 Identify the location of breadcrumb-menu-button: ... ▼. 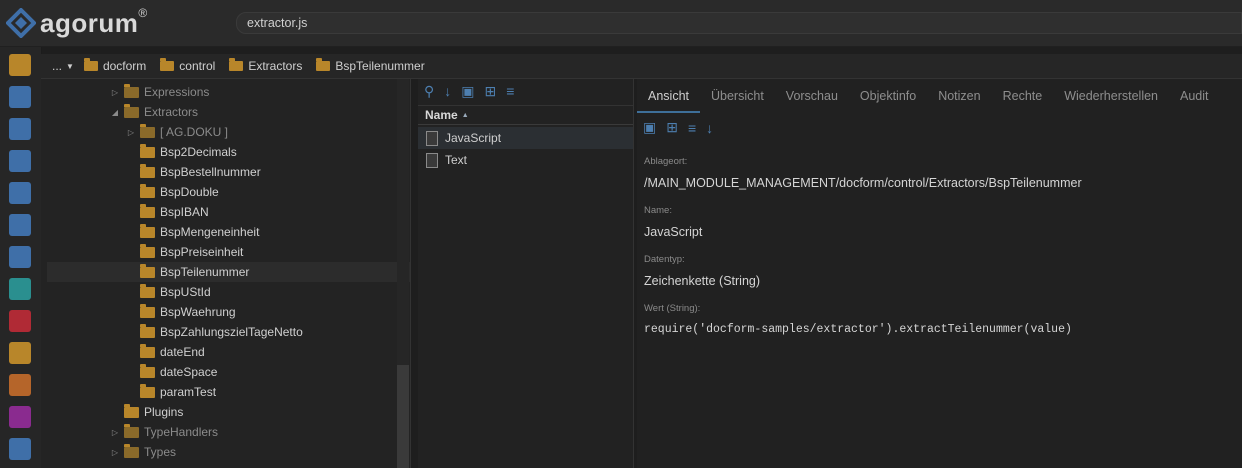
(63, 66).